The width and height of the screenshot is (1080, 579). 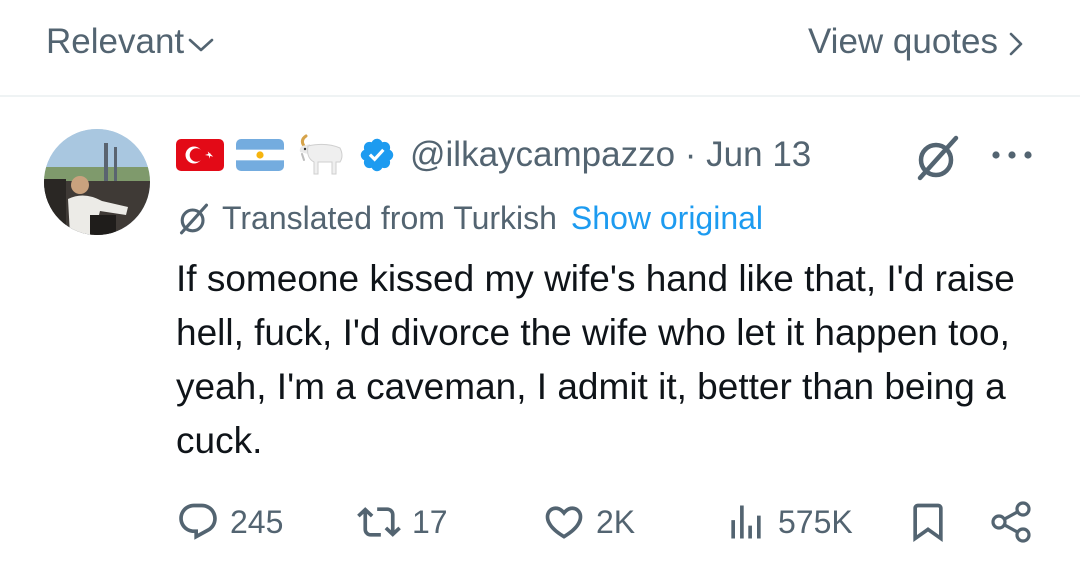 I want to click on tweet-actions: 245 17 2K 575K, so click(x=606, y=524).